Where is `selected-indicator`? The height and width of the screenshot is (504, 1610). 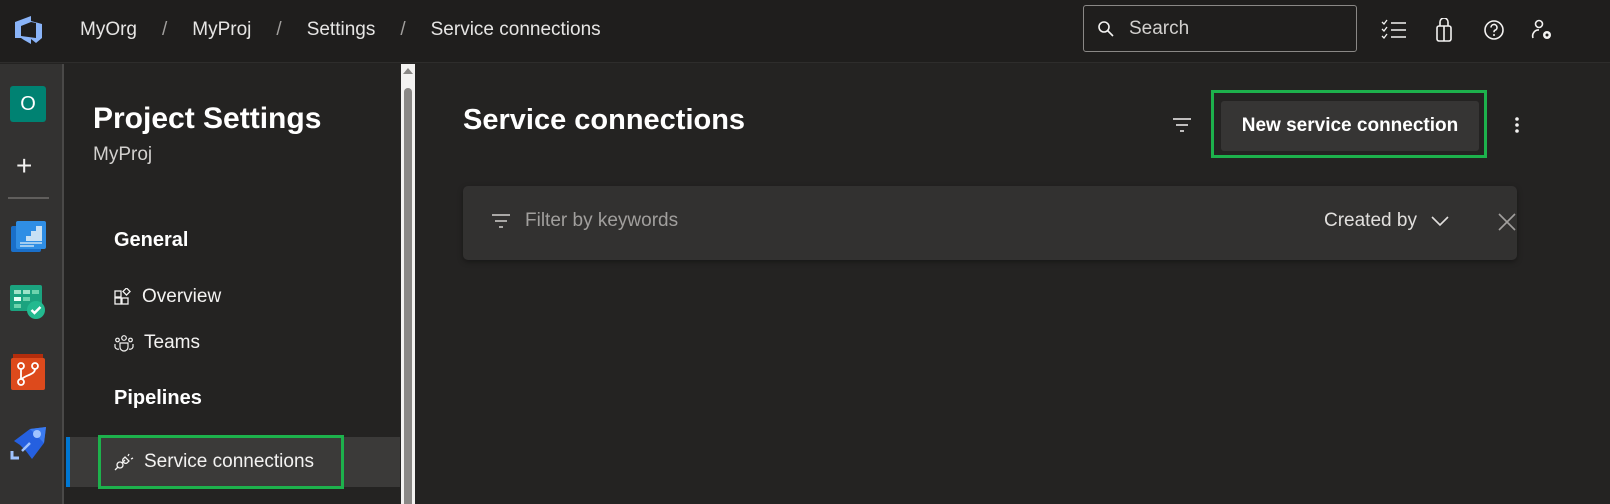 selected-indicator is located at coordinates (68, 462).